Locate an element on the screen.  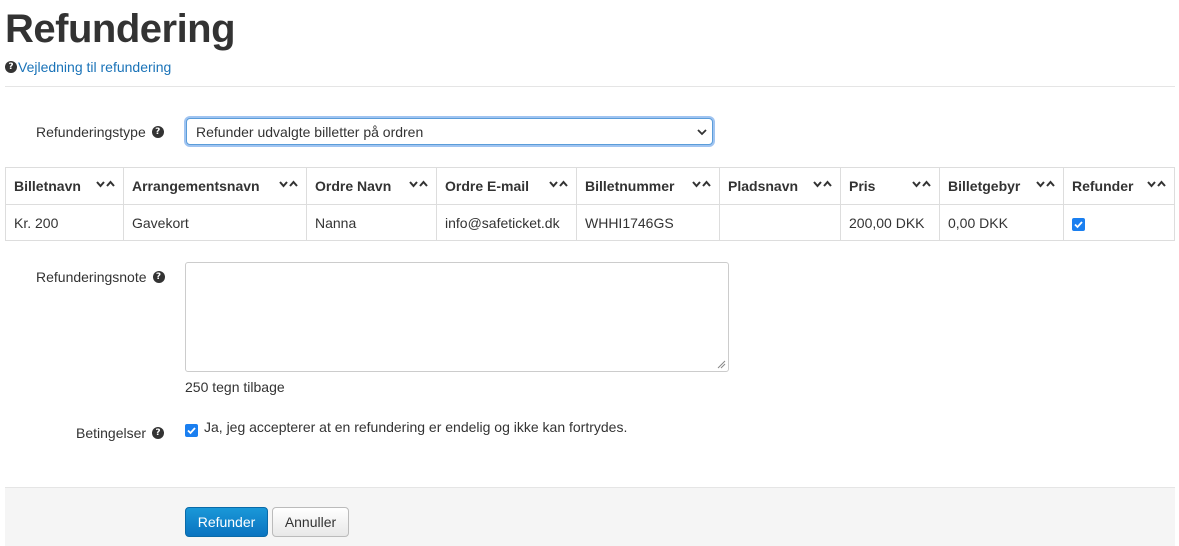
column-header-ordre-navn: Ordre Navn is located at coordinates (371, 186).